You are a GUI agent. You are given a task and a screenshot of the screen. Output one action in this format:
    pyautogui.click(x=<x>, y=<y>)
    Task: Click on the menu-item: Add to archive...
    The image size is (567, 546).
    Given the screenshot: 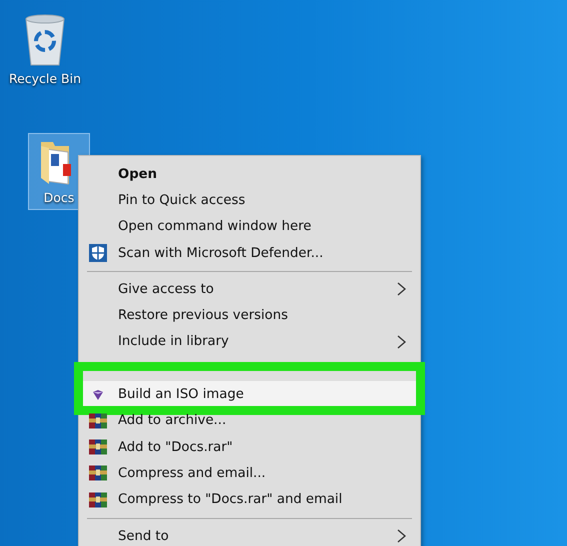 What is the action you would take?
    pyautogui.click(x=249, y=421)
    